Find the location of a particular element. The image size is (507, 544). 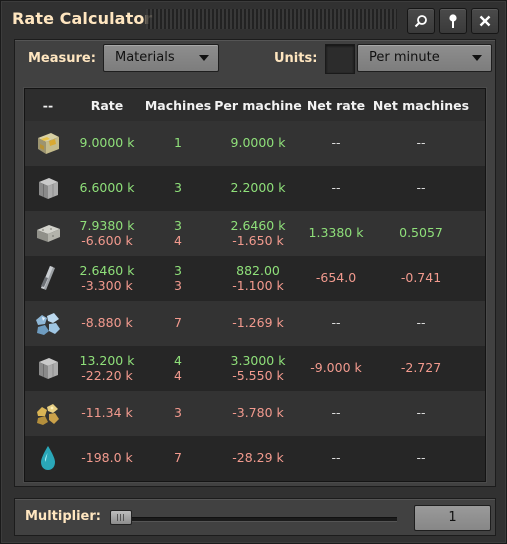

units-dropdown: Per minute is located at coordinates (424, 58).